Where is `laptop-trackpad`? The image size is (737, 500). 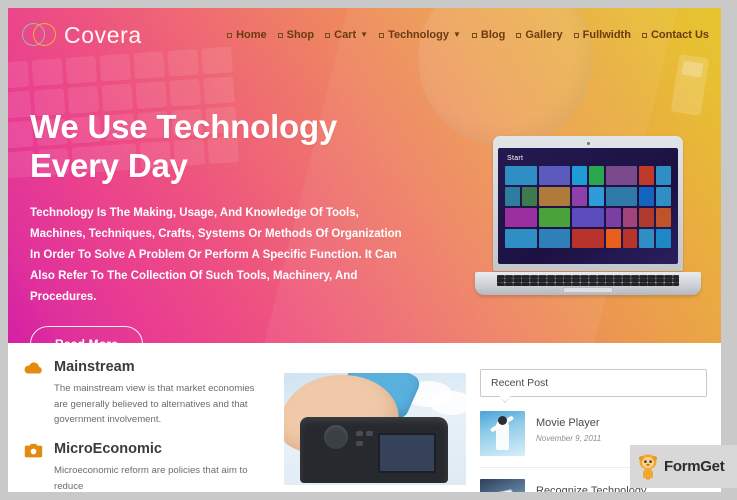
laptop-trackpad is located at coordinates (588, 290).